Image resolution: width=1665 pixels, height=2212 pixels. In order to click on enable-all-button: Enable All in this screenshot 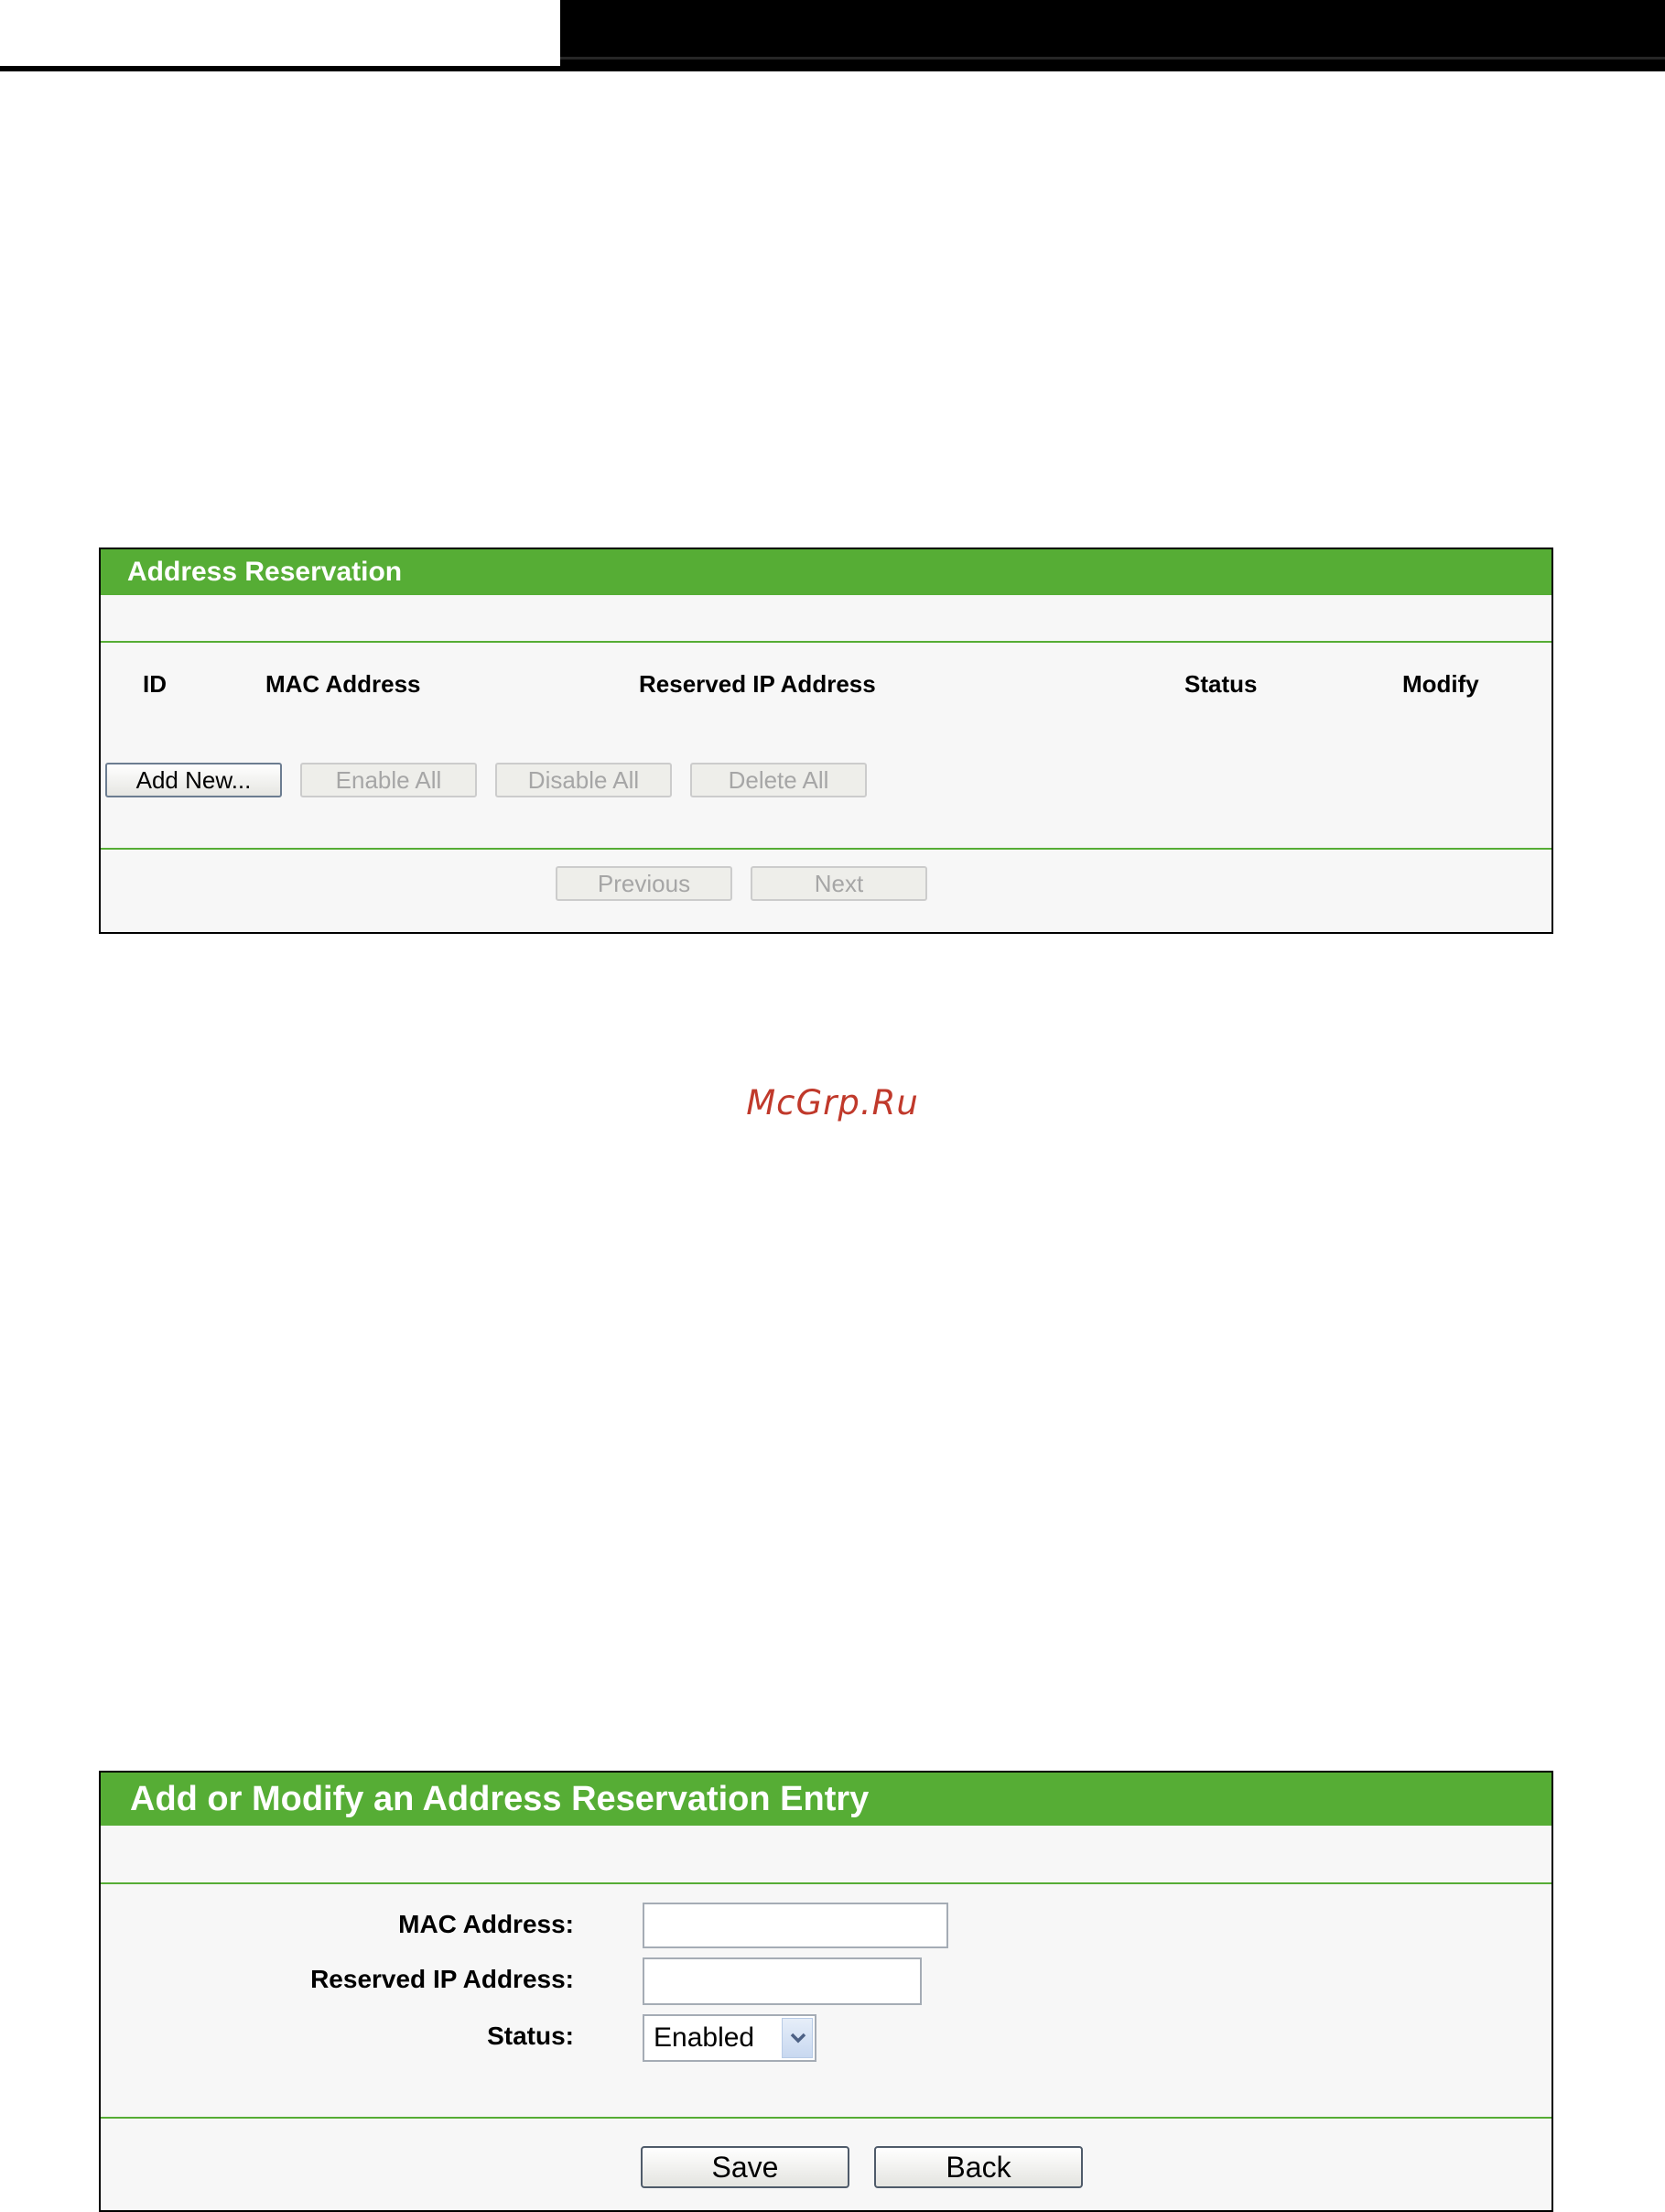, I will do `click(389, 780)`.